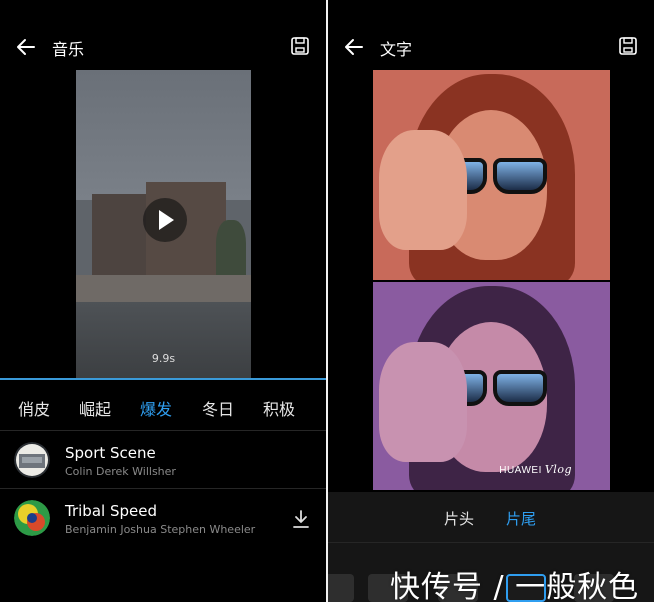  Describe the element at coordinates (163, 340) in the screenshot. I see `preview-blur-area` at that location.